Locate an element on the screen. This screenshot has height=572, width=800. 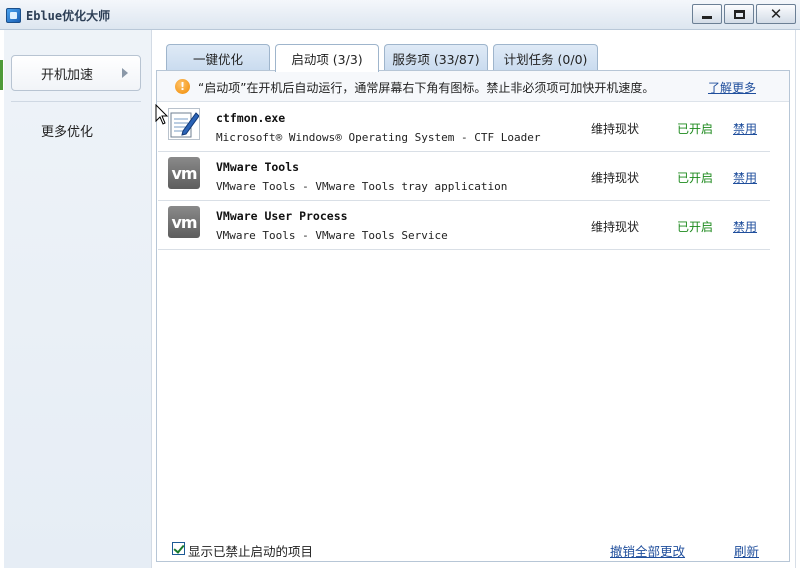
item-description: VMware Tools - VMware Tools Service is located at coordinates (332, 235).